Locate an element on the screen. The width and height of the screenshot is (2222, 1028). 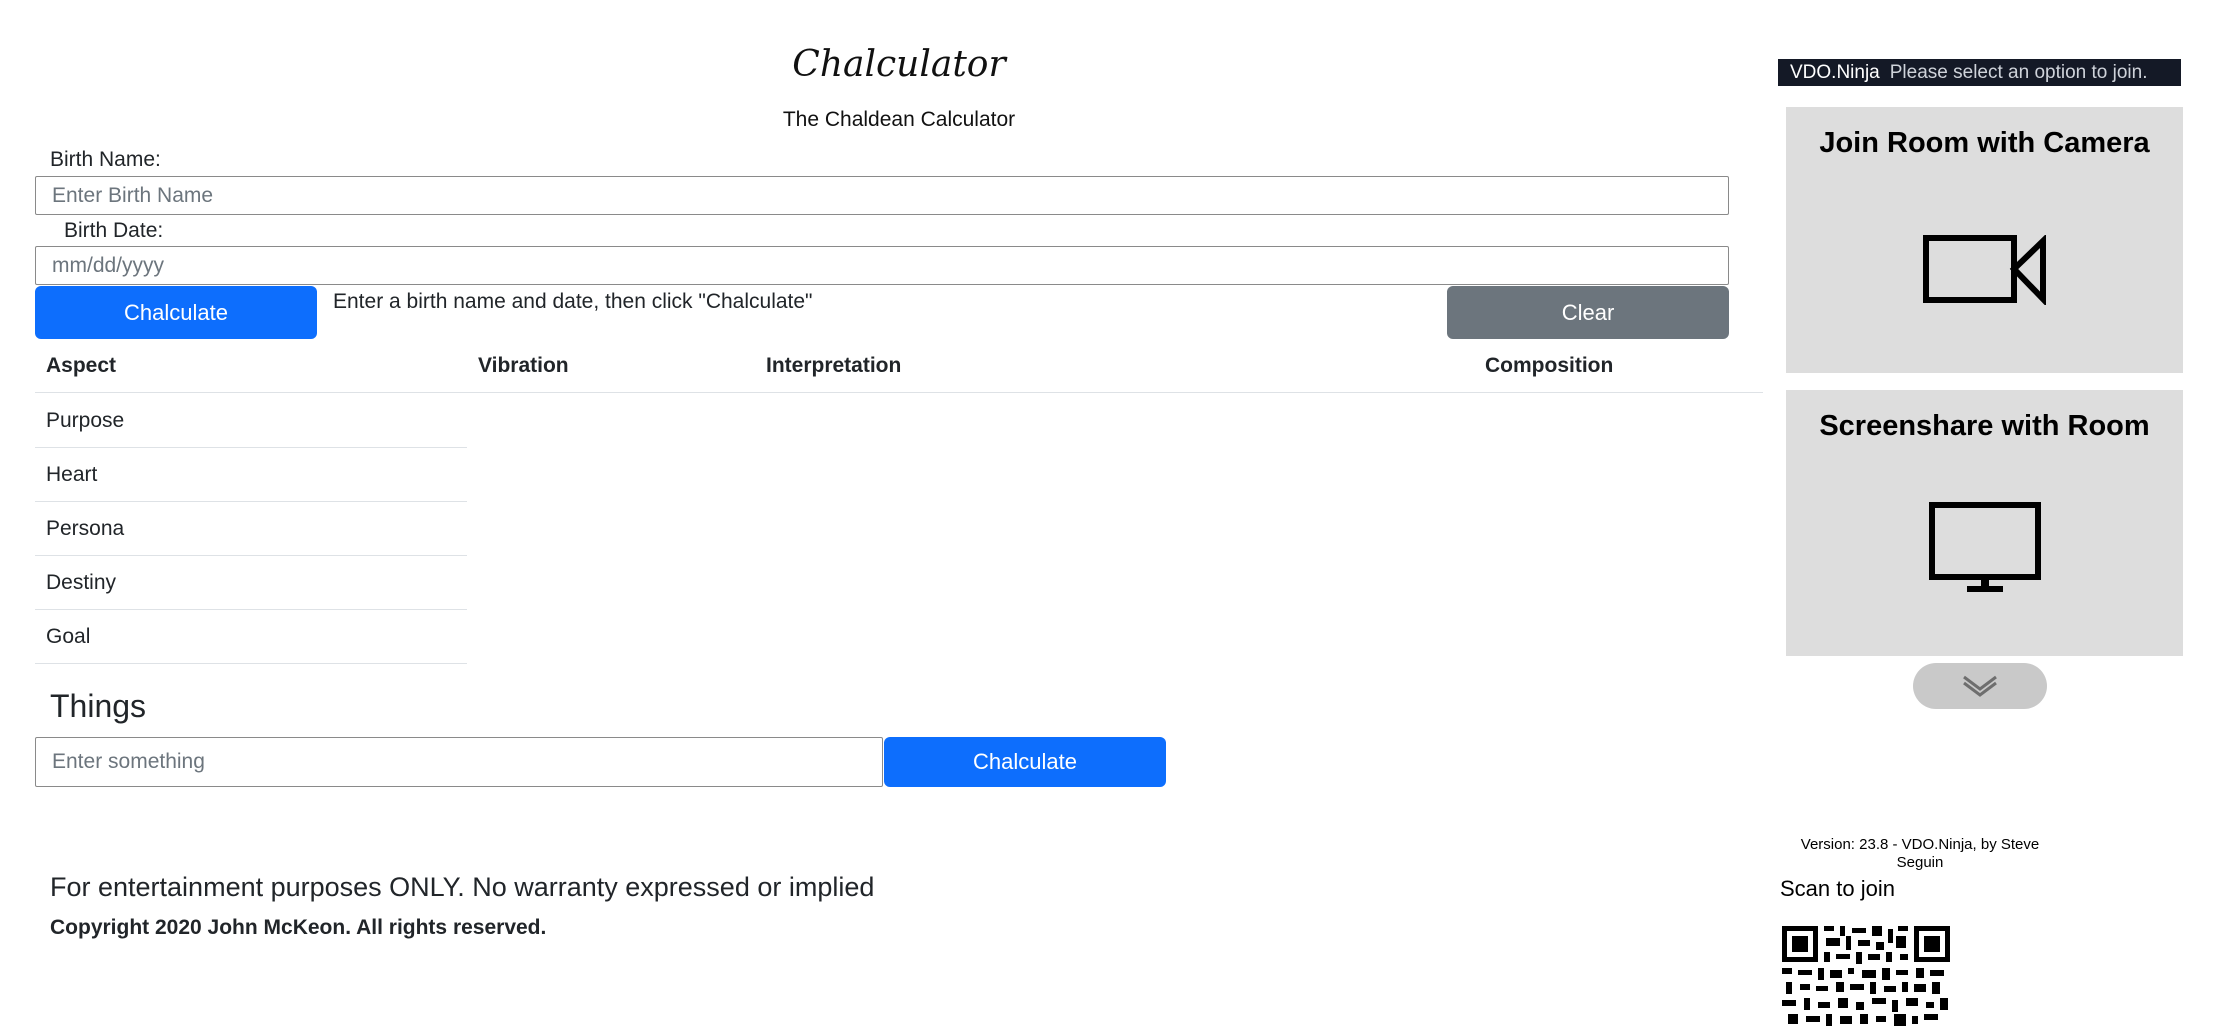
table-row: Destiny is located at coordinates (251, 583).